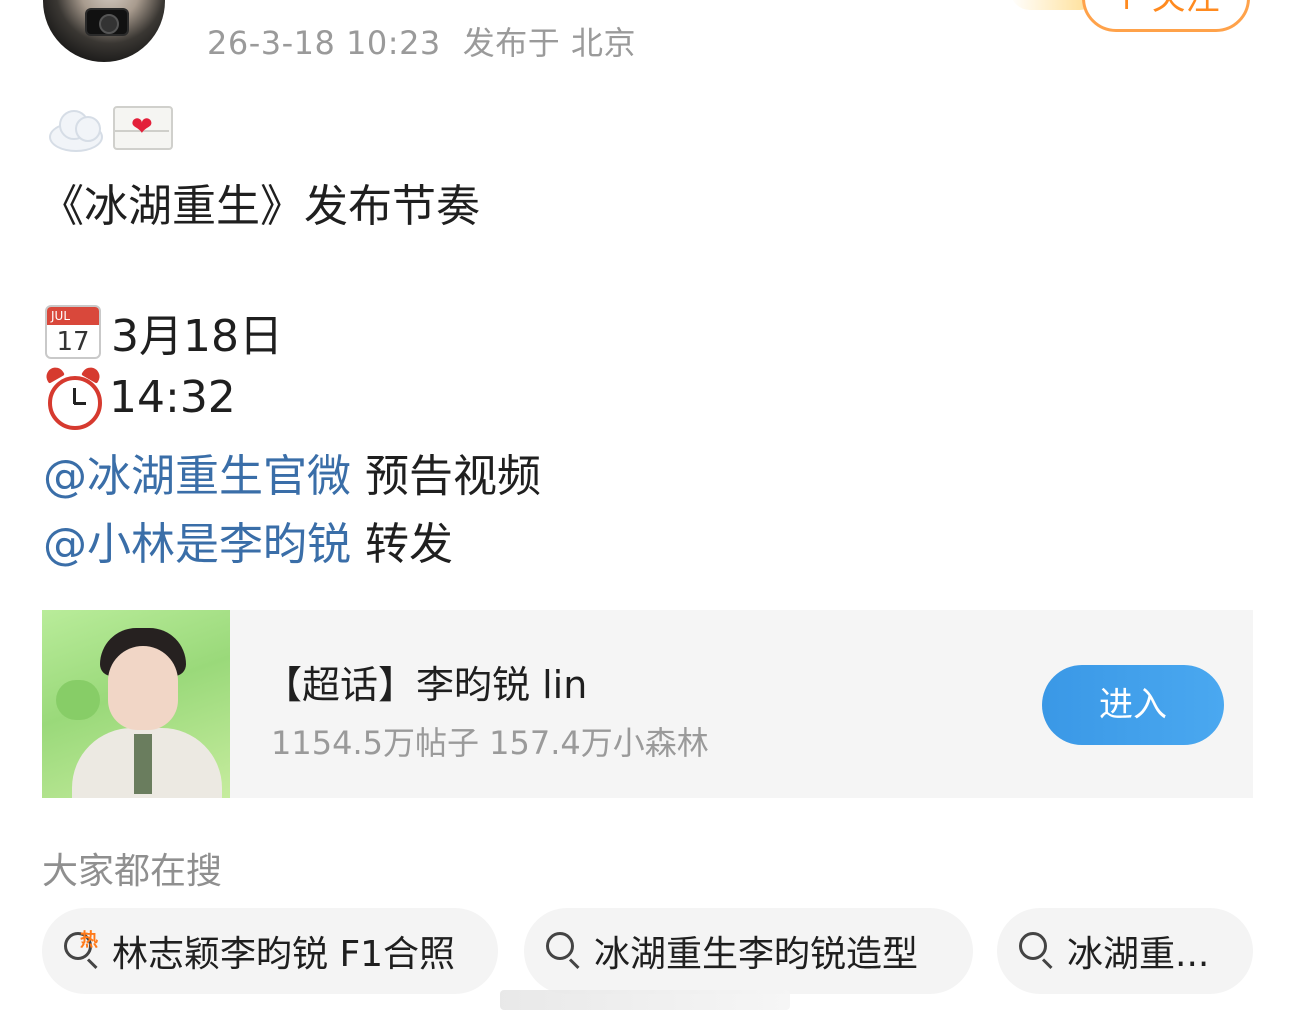 The width and height of the screenshot is (1294, 1026). What do you see at coordinates (132, 871) in the screenshot?
I see `trending-search-heading: 大家都在搜` at bounding box center [132, 871].